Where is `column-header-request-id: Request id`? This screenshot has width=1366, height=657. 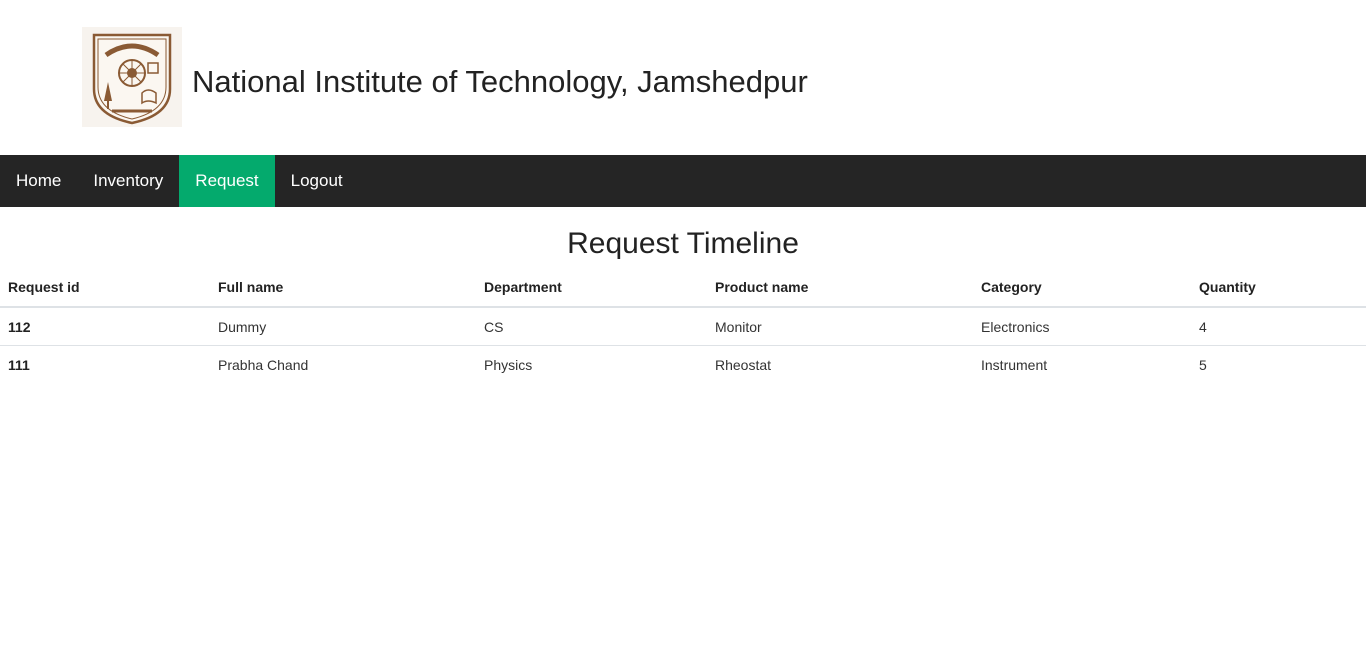
column-header-request-id: Request id is located at coordinates (105, 288).